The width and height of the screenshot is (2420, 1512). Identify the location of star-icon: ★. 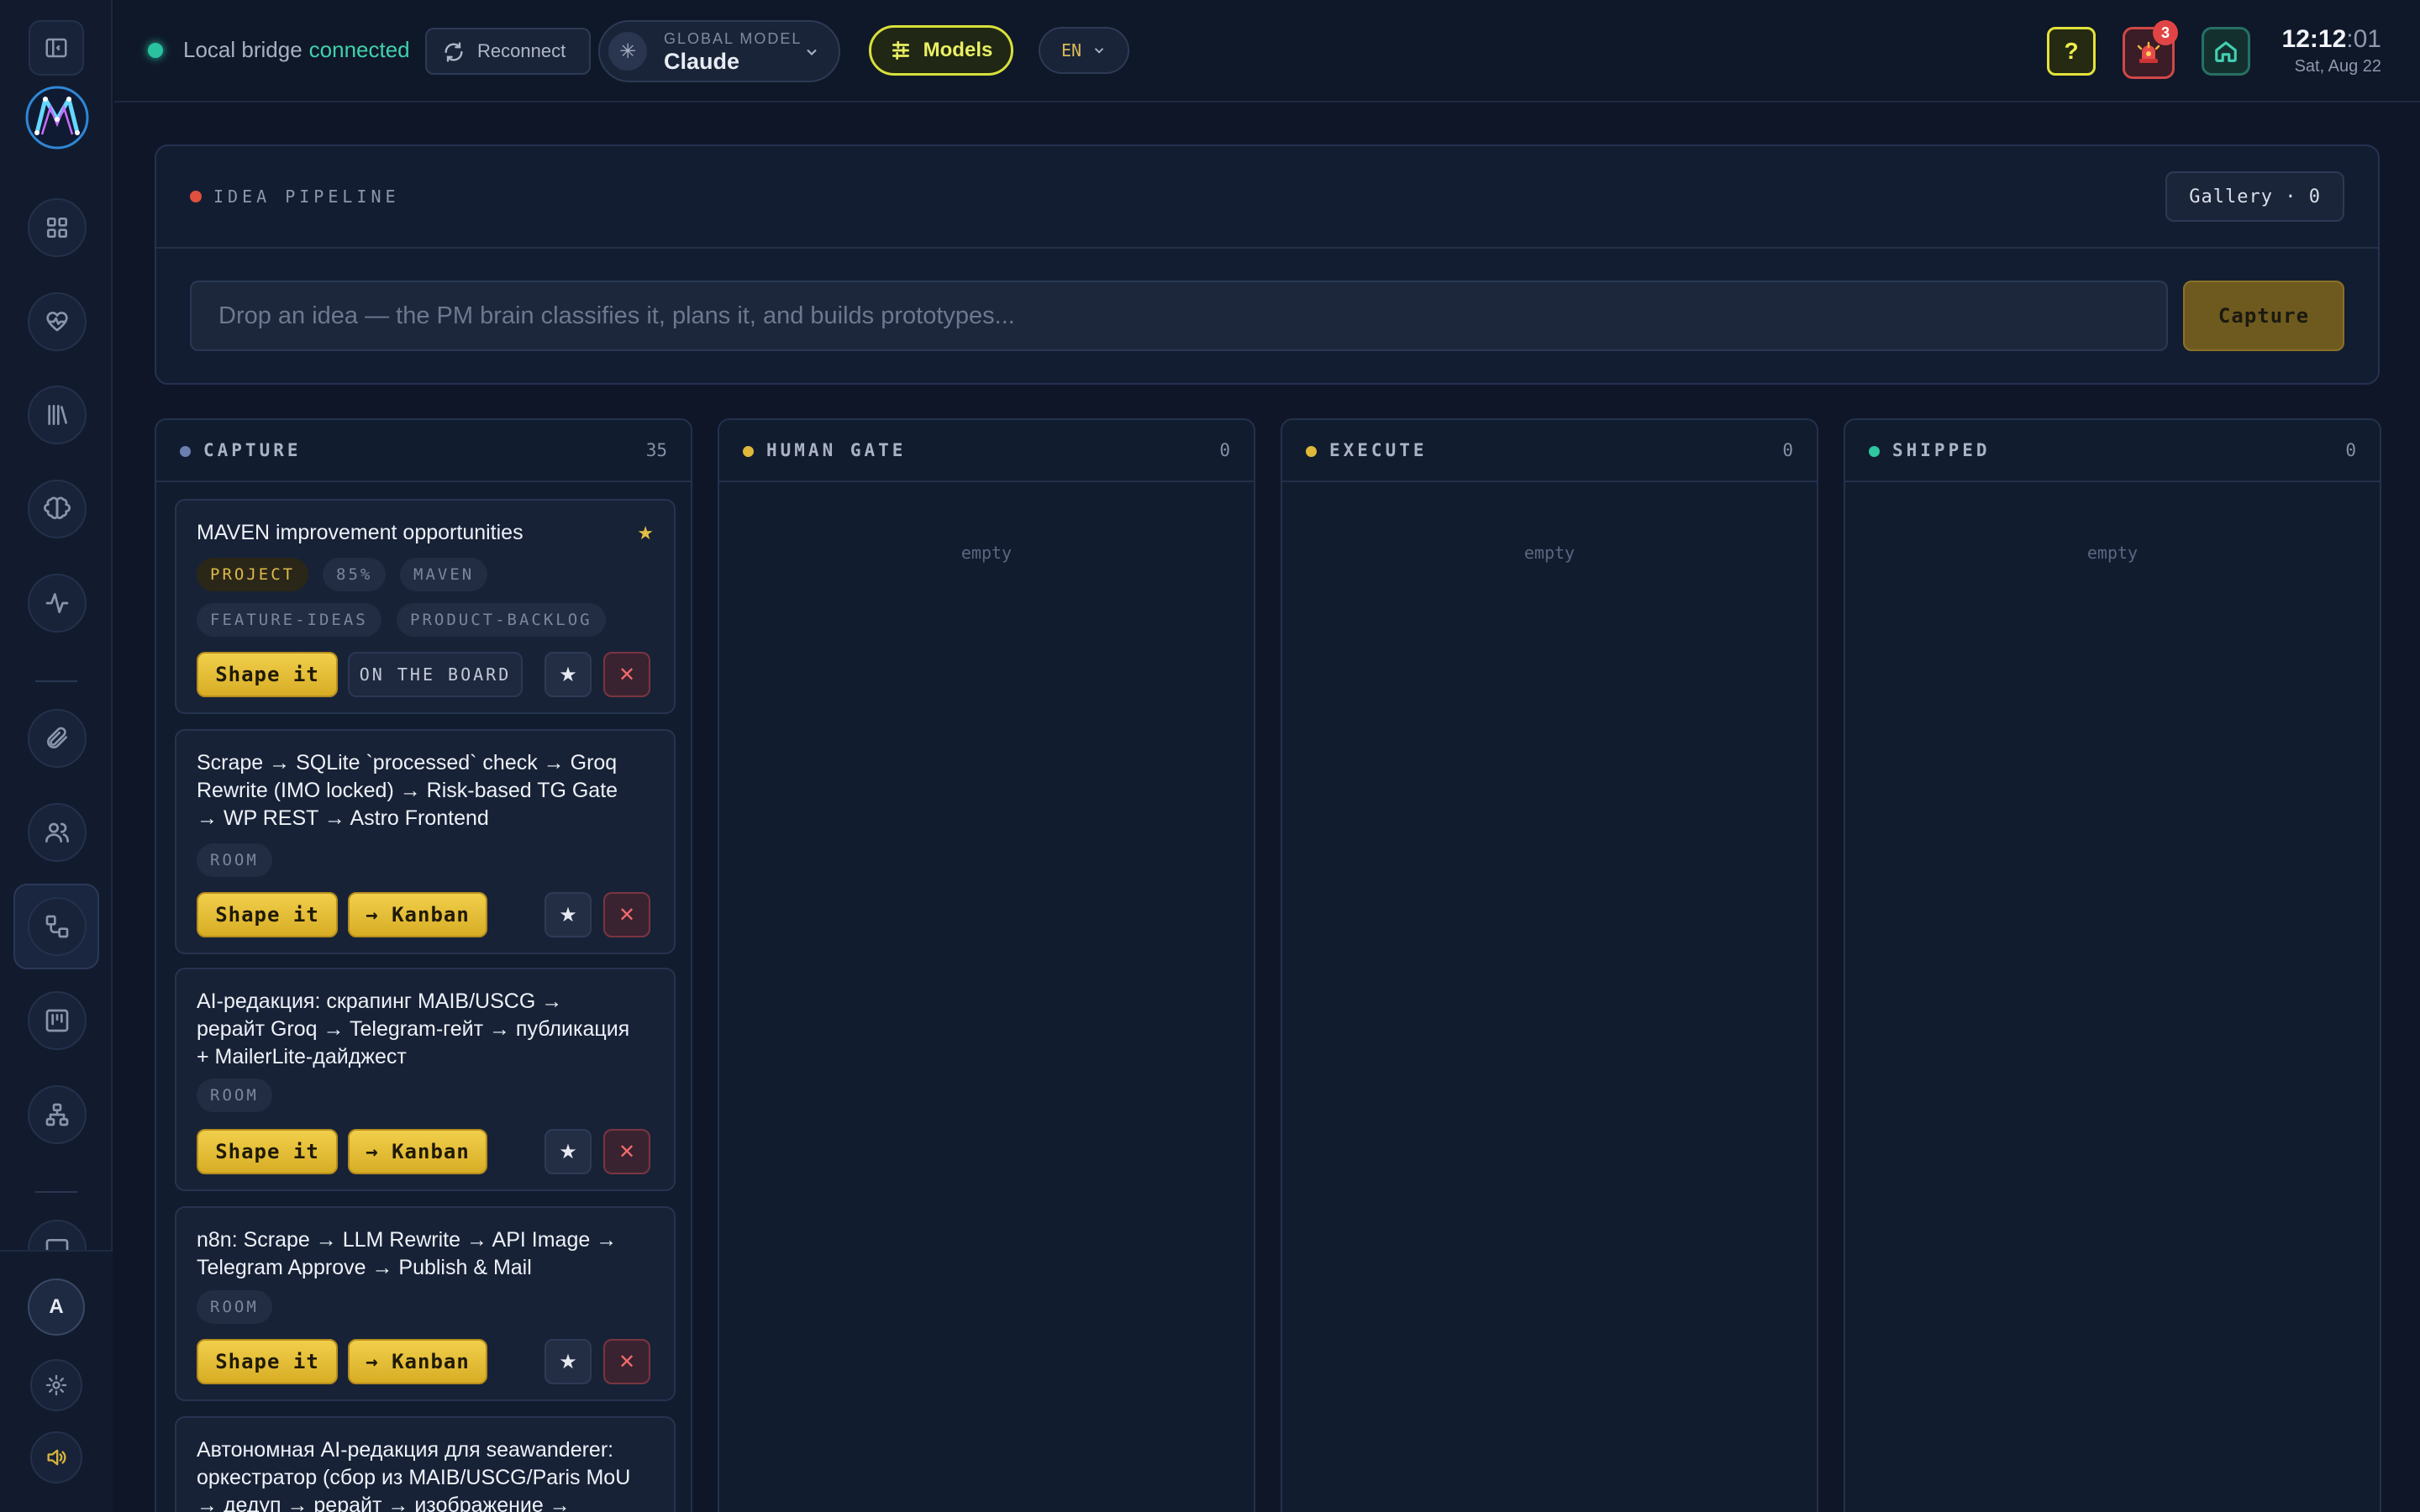
(645, 532).